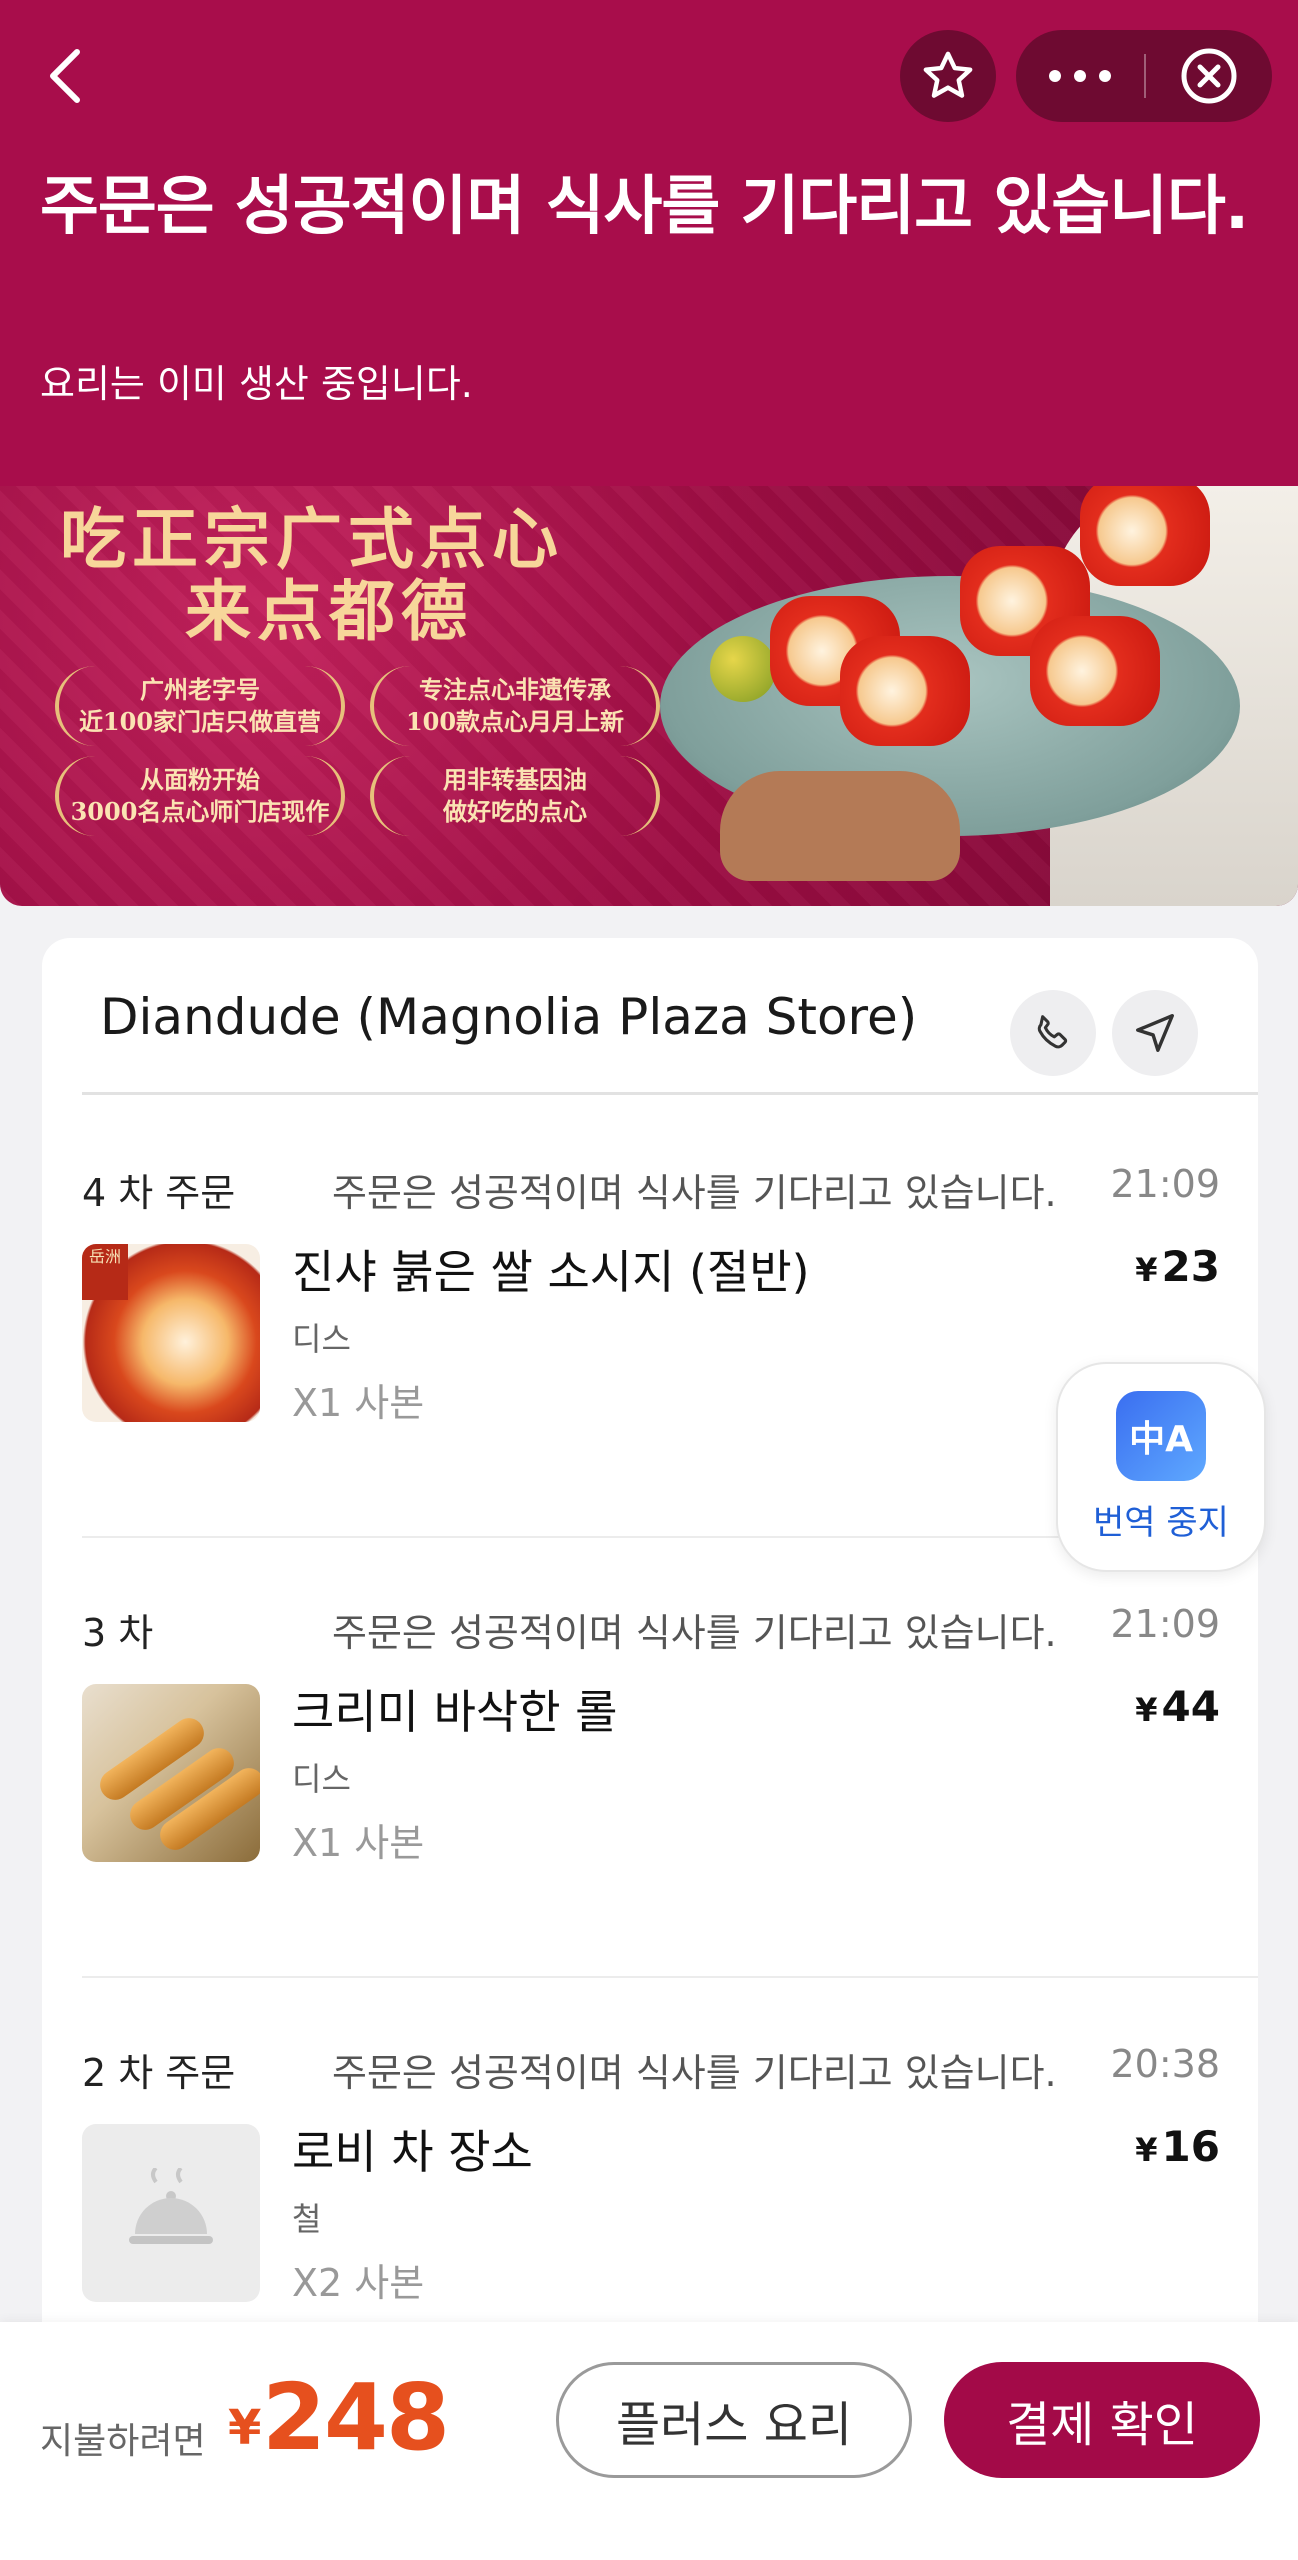  I want to click on page-title: 주문은 성공적이며 식사를 기다리고 있습니다., so click(644, 207).